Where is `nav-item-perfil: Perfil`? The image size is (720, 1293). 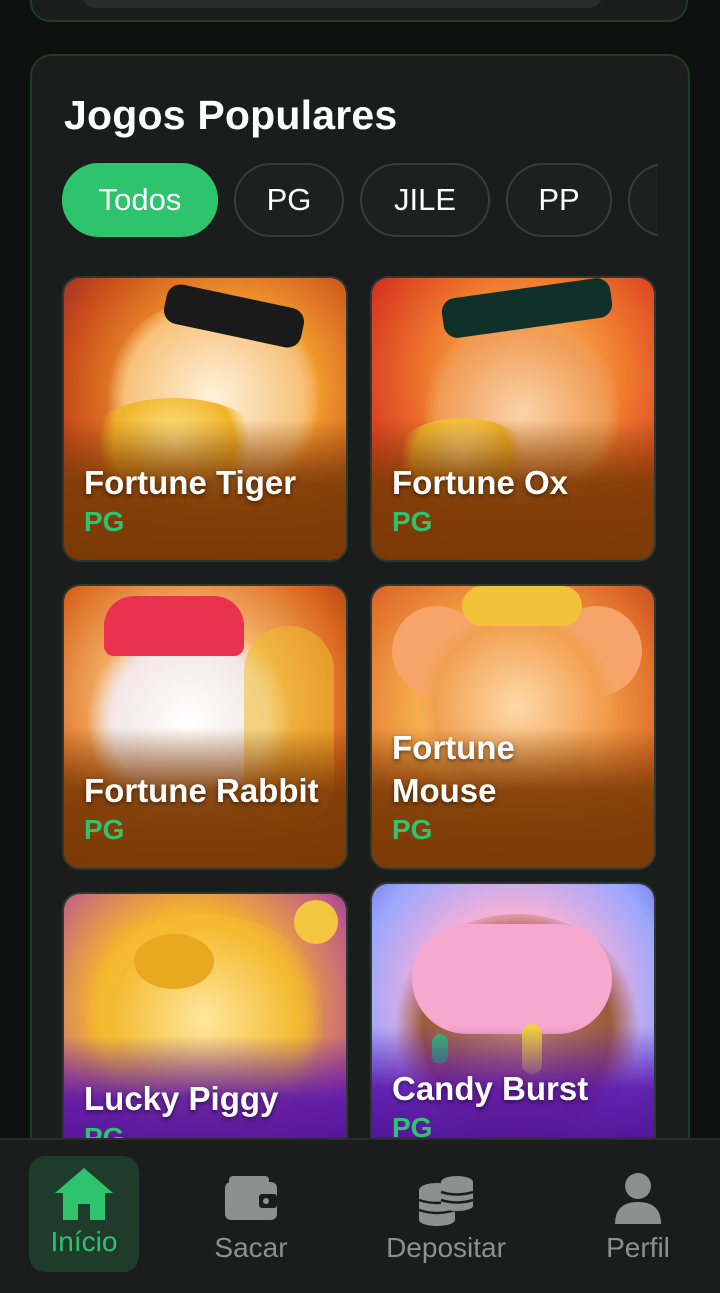
nav-item-perfil: Perfil is located at coordinates (638, 1216).